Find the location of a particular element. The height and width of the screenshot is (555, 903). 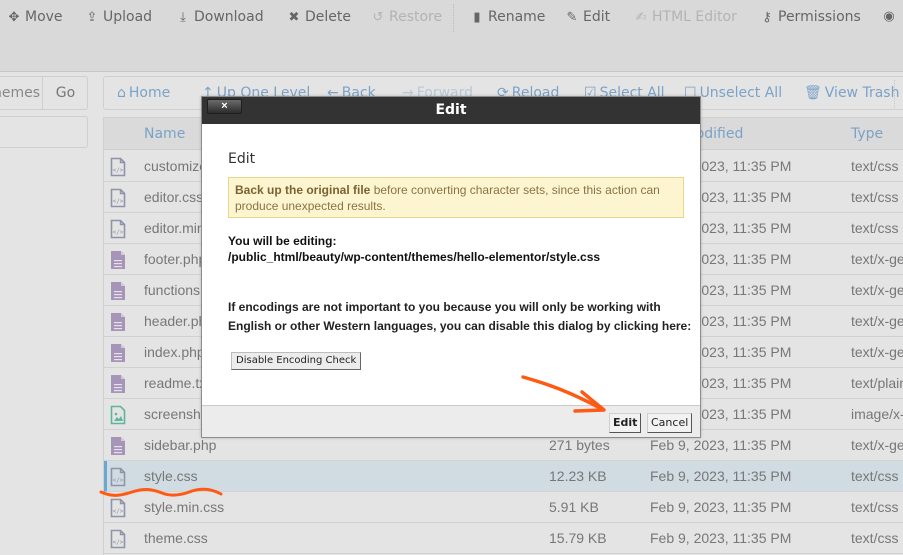

move-button: ✥ Move is located at coordinates (35, 17).